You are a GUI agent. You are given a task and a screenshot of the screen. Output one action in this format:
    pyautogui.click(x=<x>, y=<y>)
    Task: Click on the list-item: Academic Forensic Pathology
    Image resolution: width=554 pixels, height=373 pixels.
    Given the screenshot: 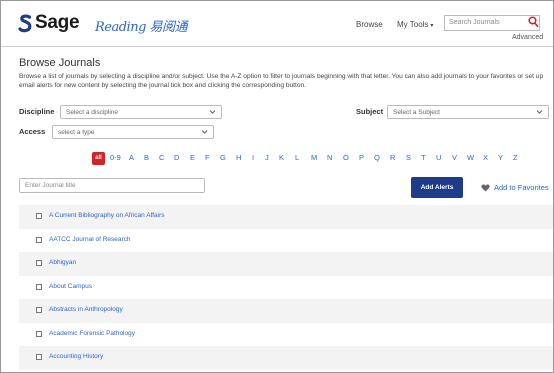 What is the action you would take?
    pyautogui.click(x=286, y=335)
    